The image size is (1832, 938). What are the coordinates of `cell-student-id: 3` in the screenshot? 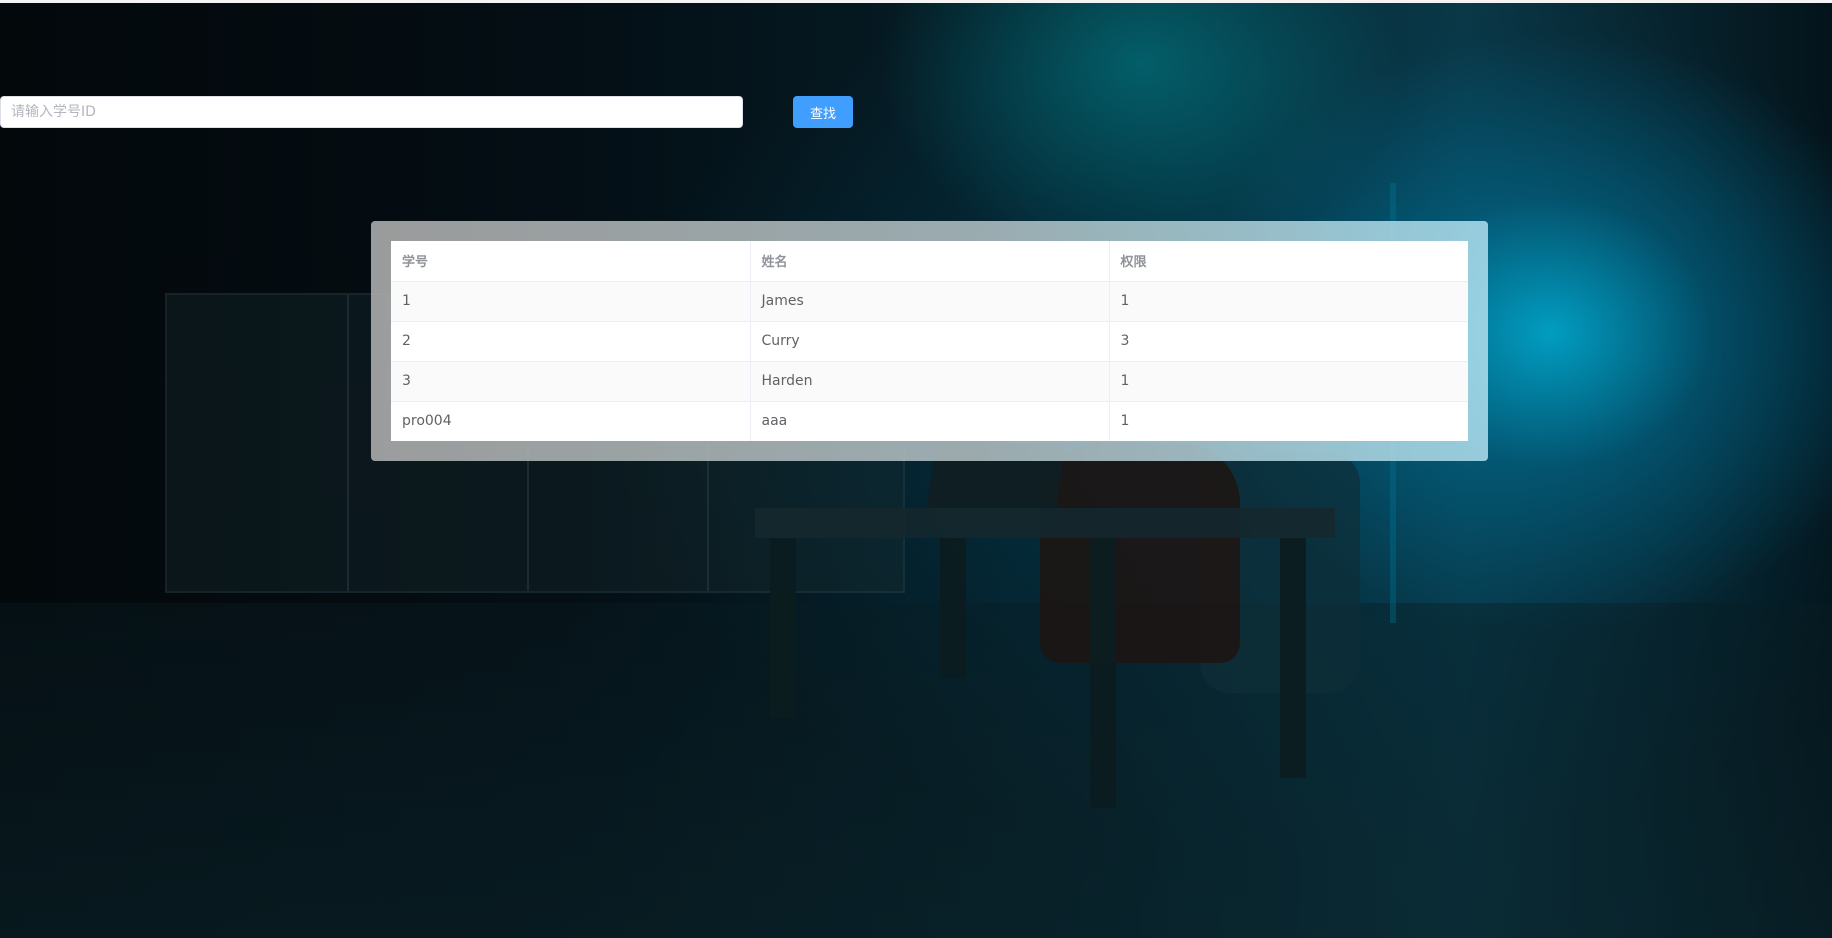 It's located at (571, 381).